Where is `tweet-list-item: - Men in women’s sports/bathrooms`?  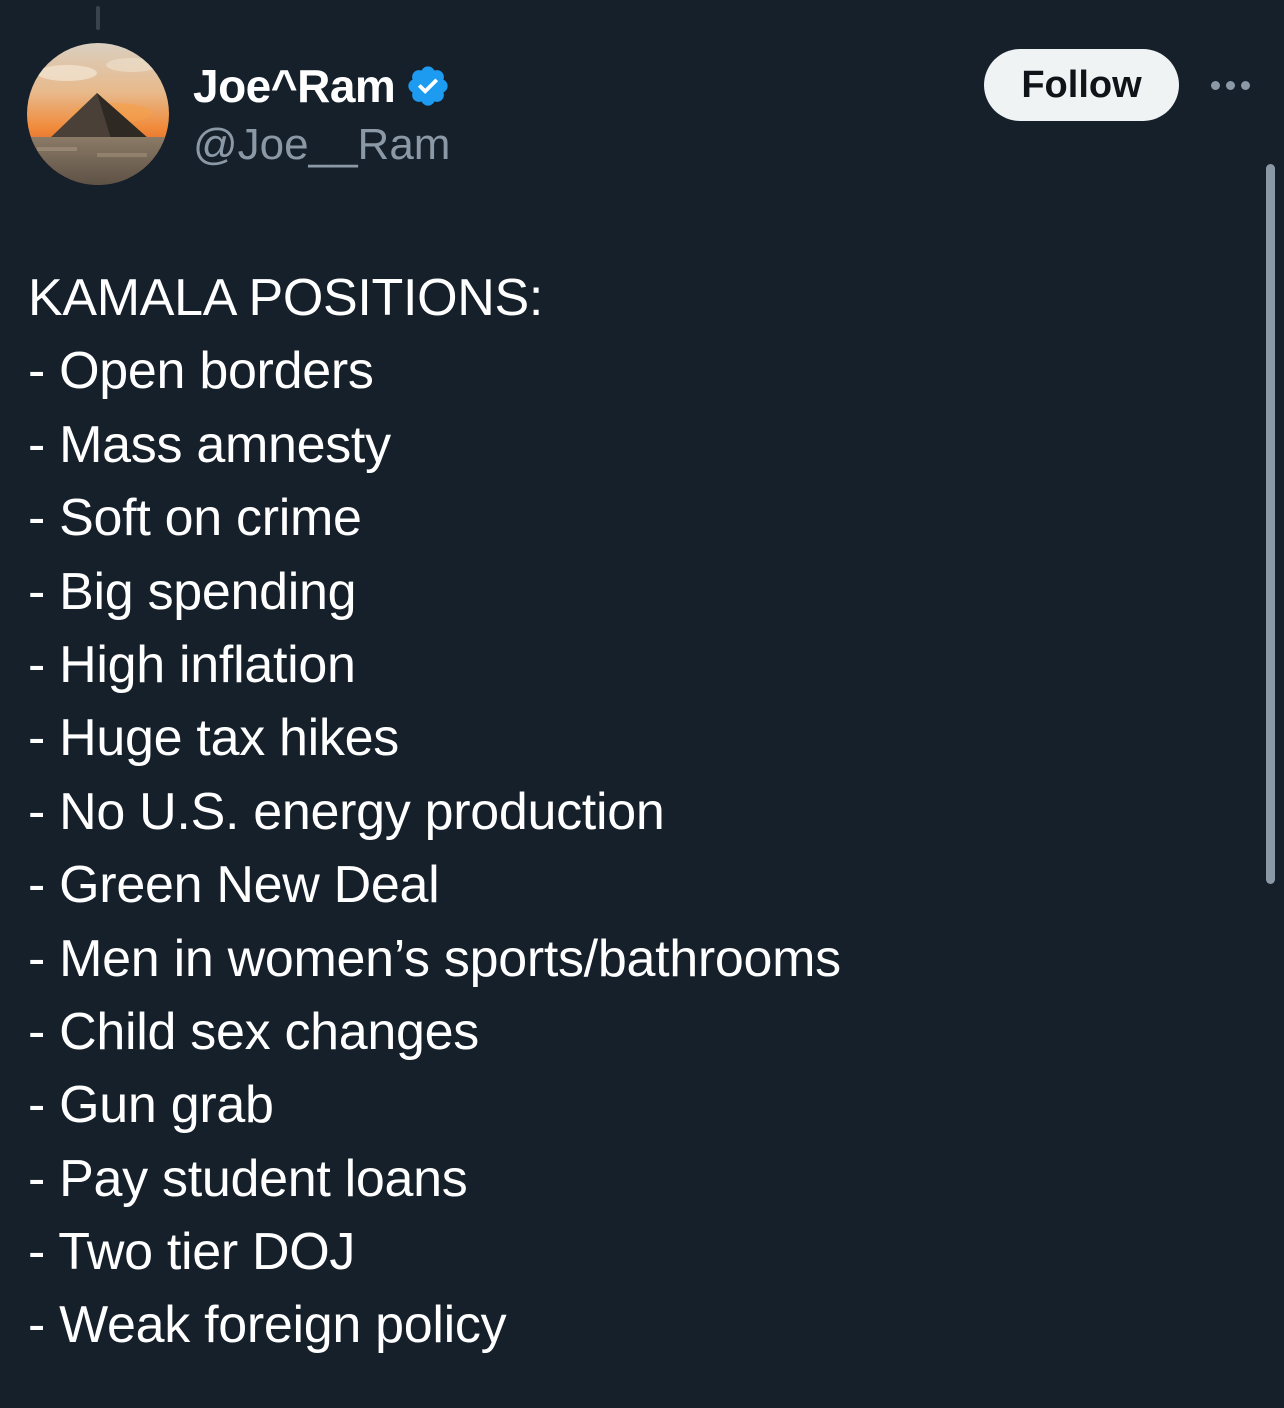
tweet-list-item: - Men in women’s sports/bathrooms is located at coordinates (434, 958).